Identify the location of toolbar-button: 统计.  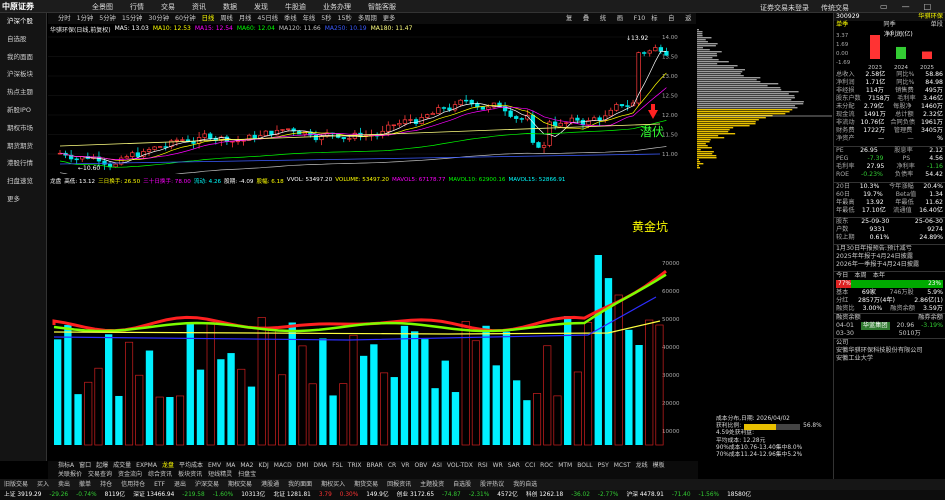
(605, 23).